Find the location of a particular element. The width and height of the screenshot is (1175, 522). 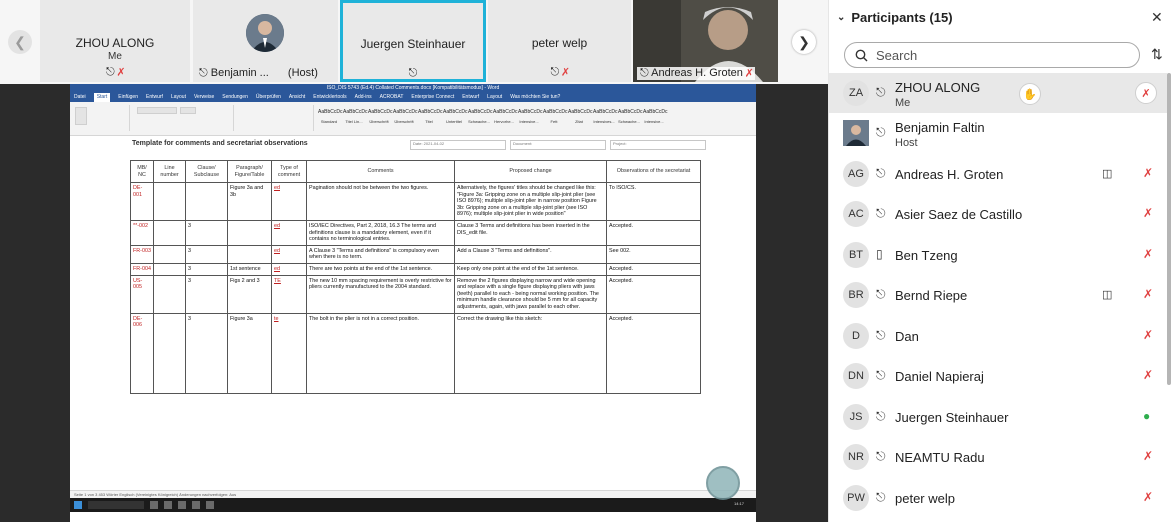

participant-row: PW ⎋ peter welp ✗ is located at coordinates (998, 498).